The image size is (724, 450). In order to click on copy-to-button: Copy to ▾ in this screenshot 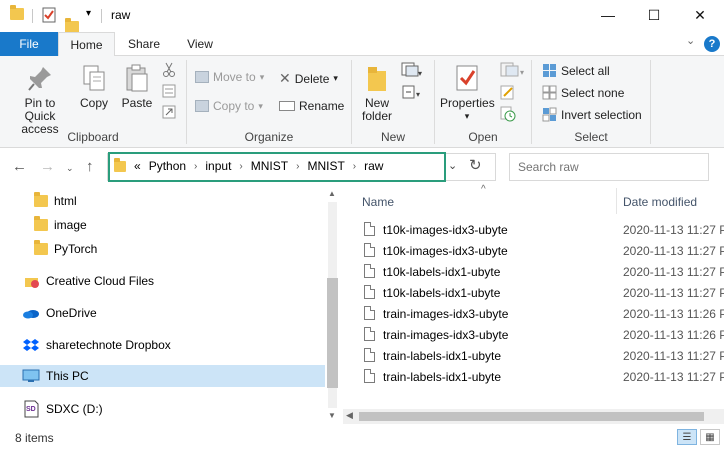, I will do `click(229, 106)`.